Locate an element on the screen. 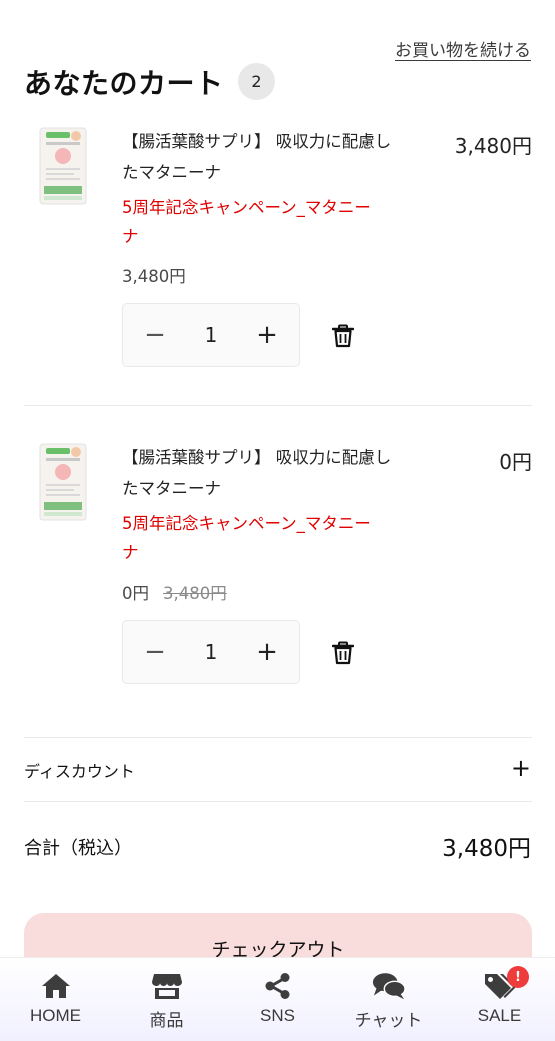 The height and width of the screenshot is (1041, 555). nav-item-home: HOME is located at coordinates (55, 999).